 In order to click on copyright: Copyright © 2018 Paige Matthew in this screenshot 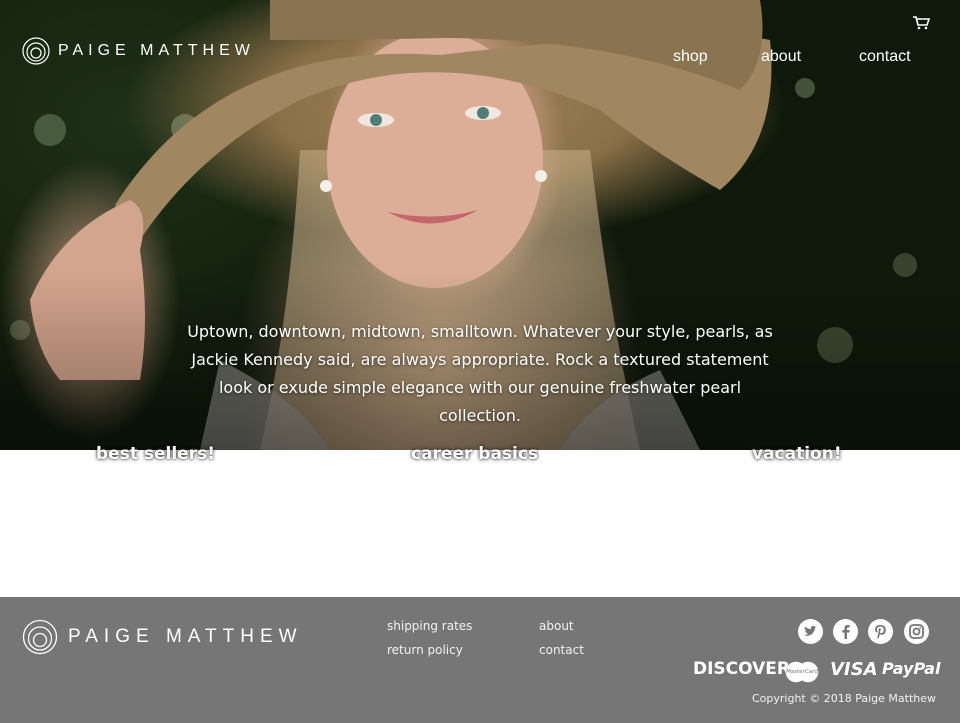, I will do `click(843, 698)`.